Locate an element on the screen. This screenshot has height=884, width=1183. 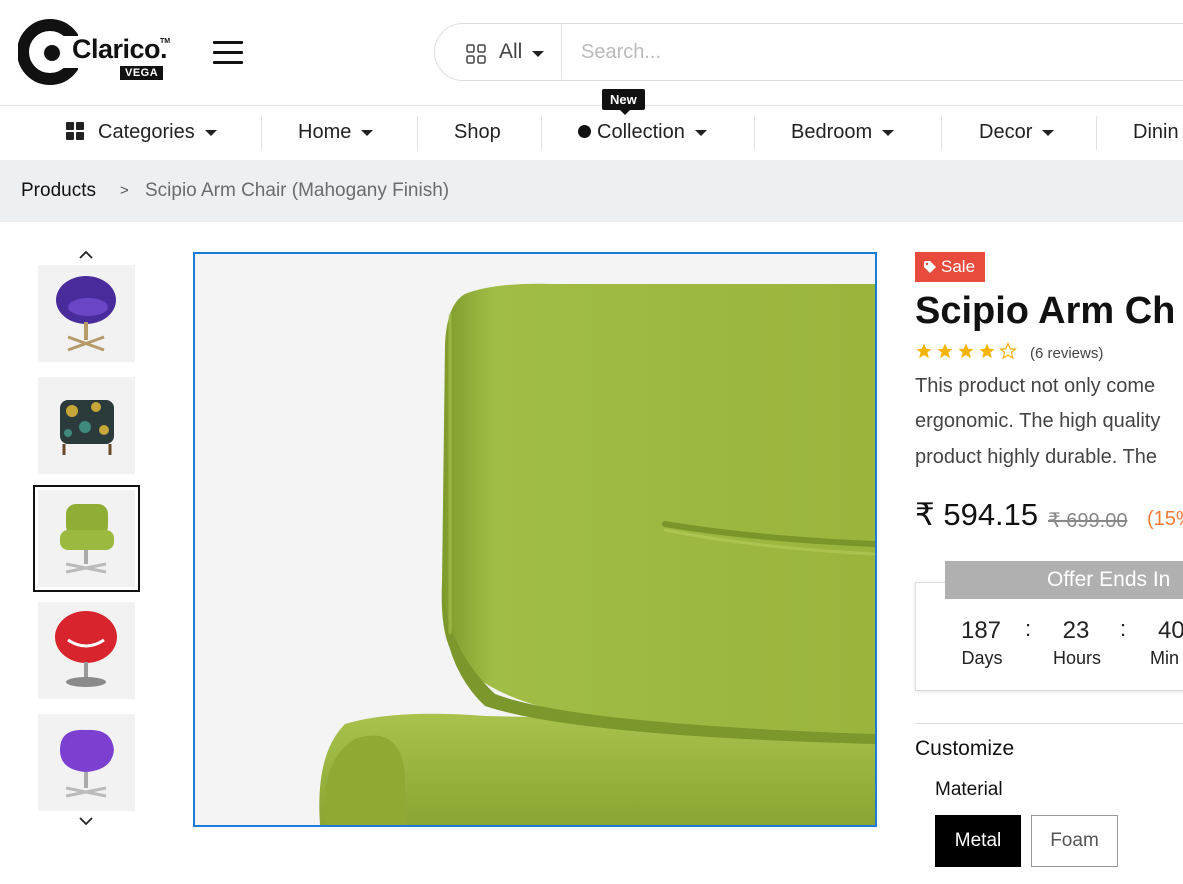
search-category-label: All is located at coordinates (511, 51).